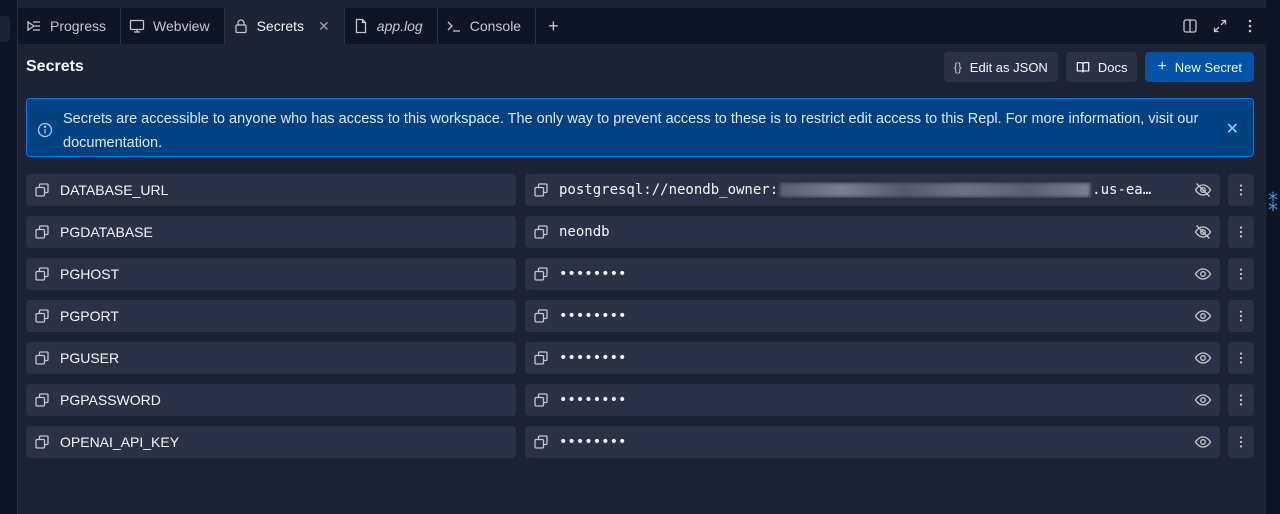 The image size is (1280, 514). I want to click on new-secret-button: + New Secret, so click(1199, 67).